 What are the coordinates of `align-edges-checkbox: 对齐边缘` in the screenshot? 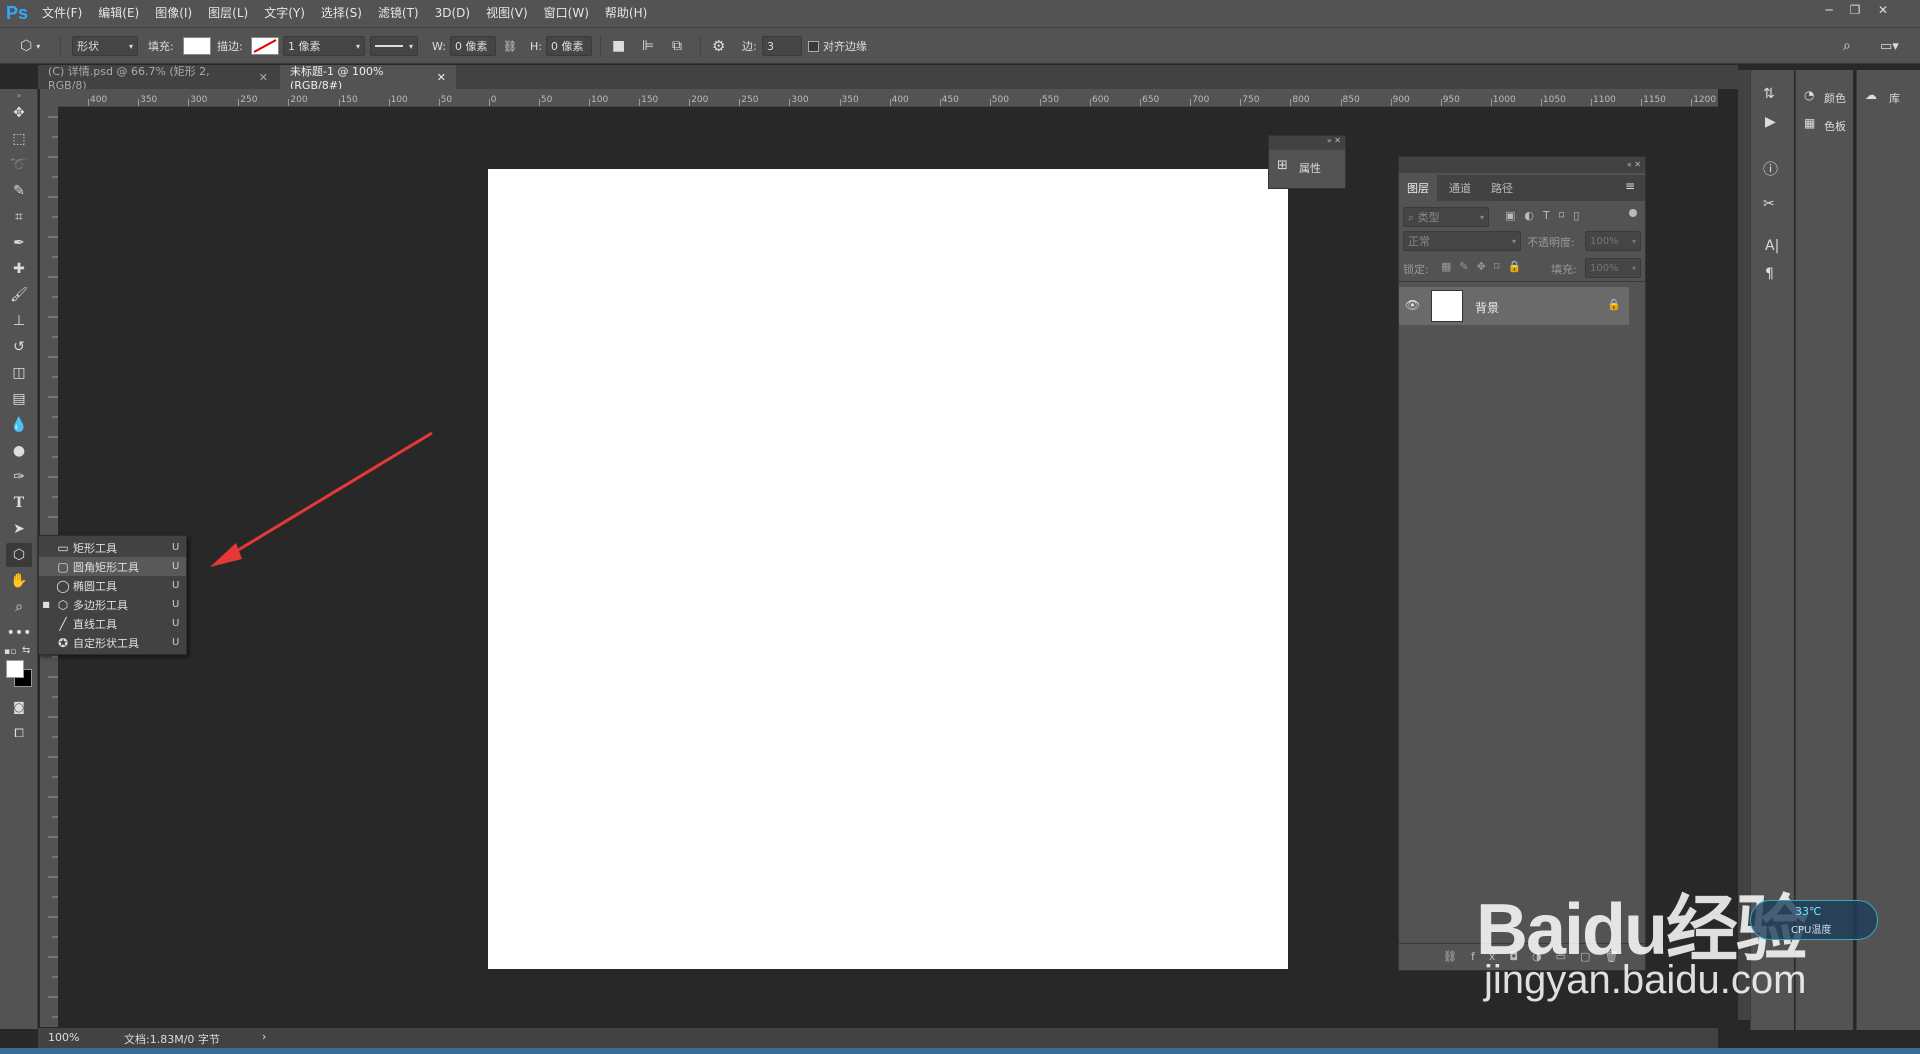 It's located at (837, 46).